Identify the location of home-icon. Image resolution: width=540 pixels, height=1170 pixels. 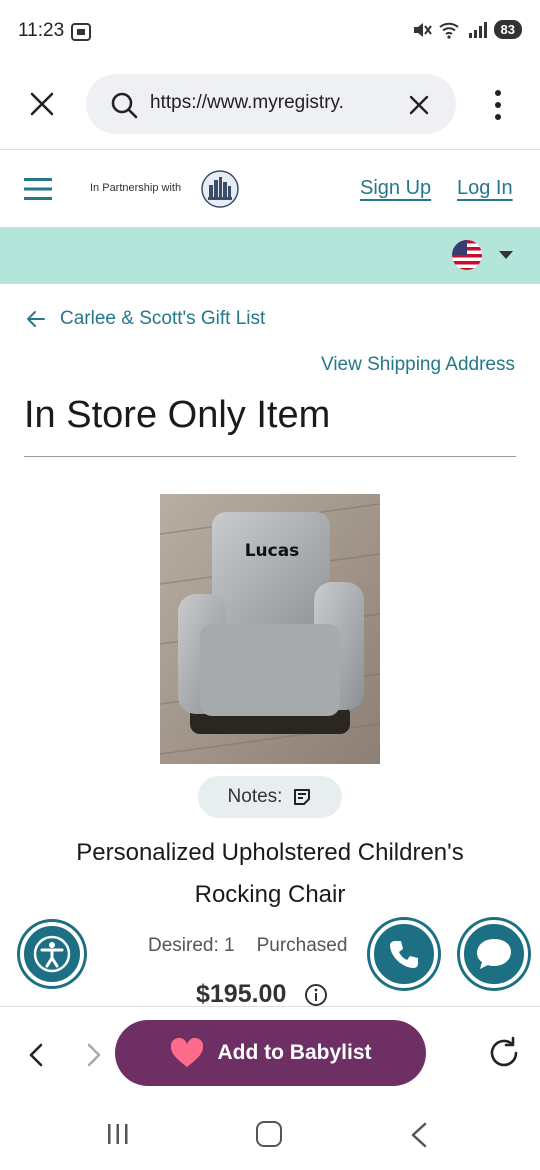
(269, 1134).